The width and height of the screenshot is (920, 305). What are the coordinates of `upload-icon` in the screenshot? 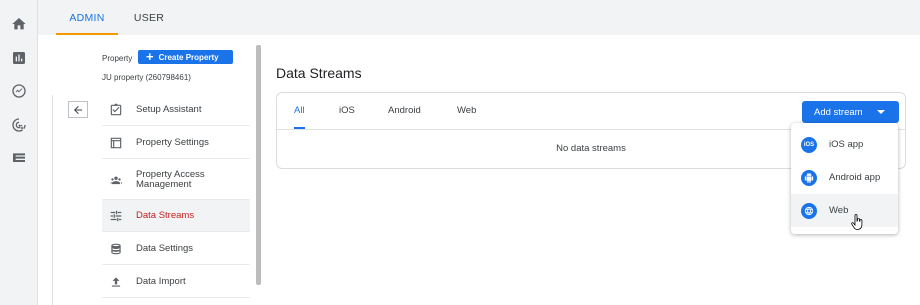 It's located at (116, 282).